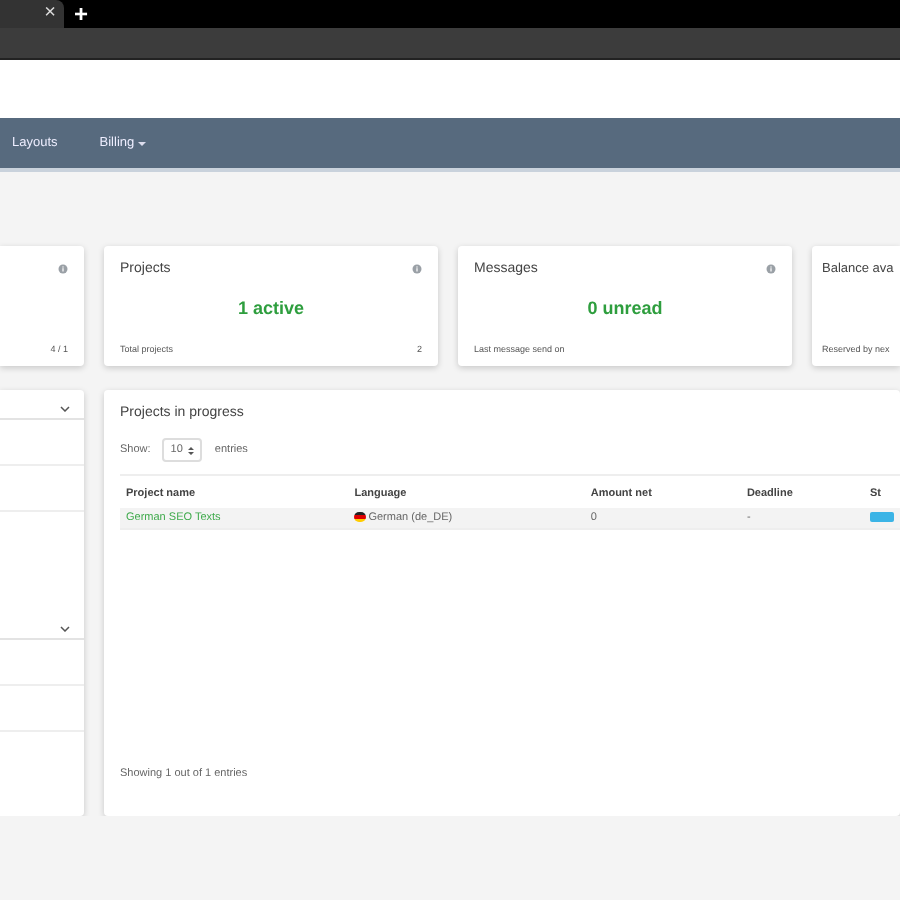 The width and height of the screenshot is (900, 900). Describe the element at coordinates (191, 450) in the screenshot. I see `sort-arrows-icon` at that location.